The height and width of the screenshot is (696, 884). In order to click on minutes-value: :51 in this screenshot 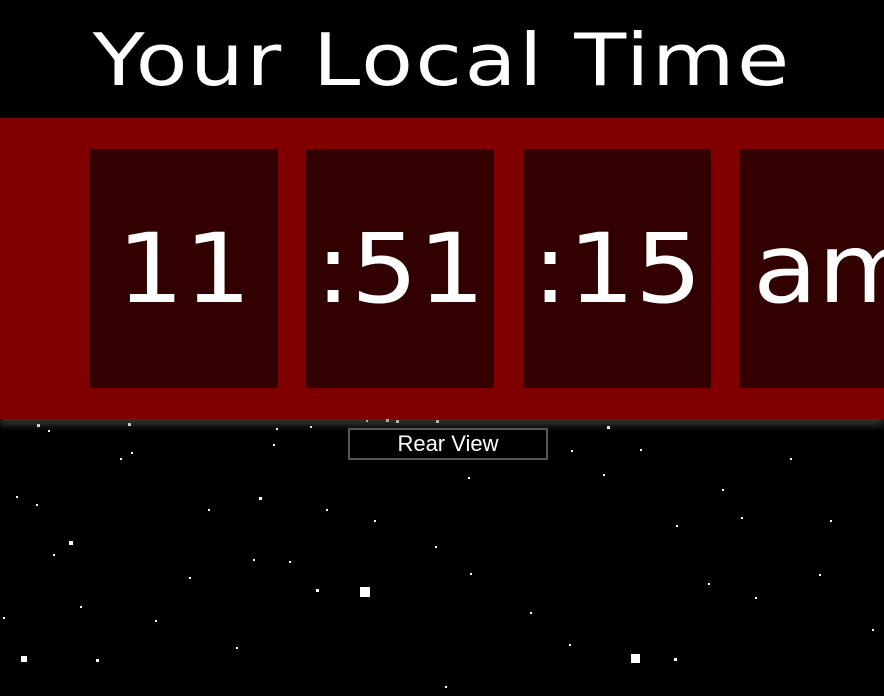, I will do `click(400, 268)`.